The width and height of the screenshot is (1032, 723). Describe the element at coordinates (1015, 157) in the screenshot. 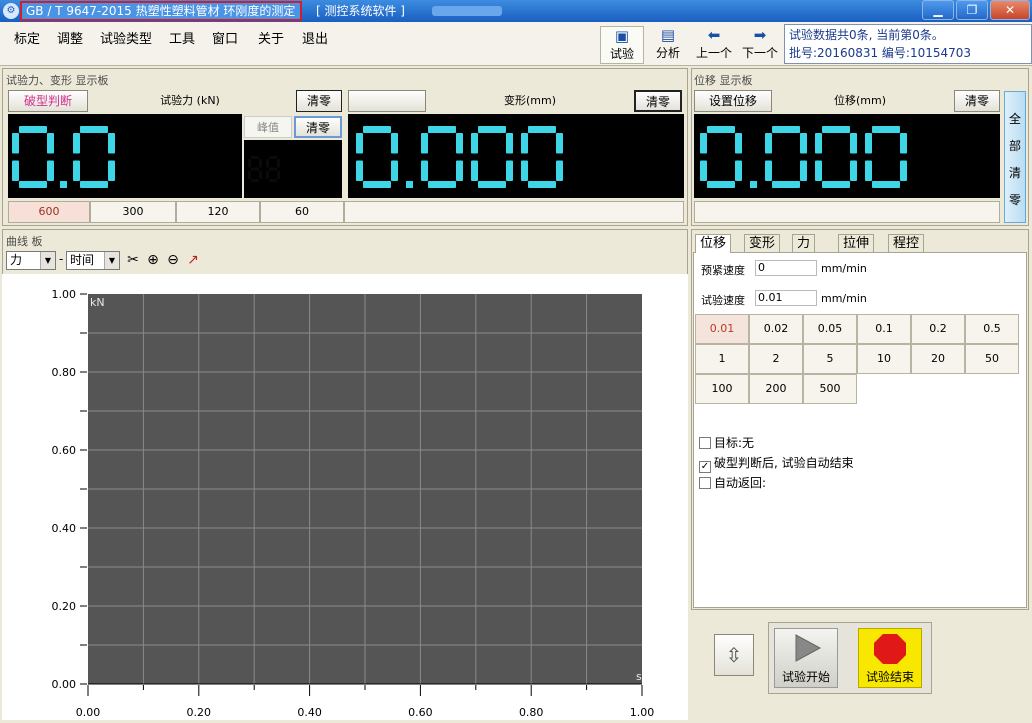

I see `clear-all-button: 全 部 清 零` at that location.